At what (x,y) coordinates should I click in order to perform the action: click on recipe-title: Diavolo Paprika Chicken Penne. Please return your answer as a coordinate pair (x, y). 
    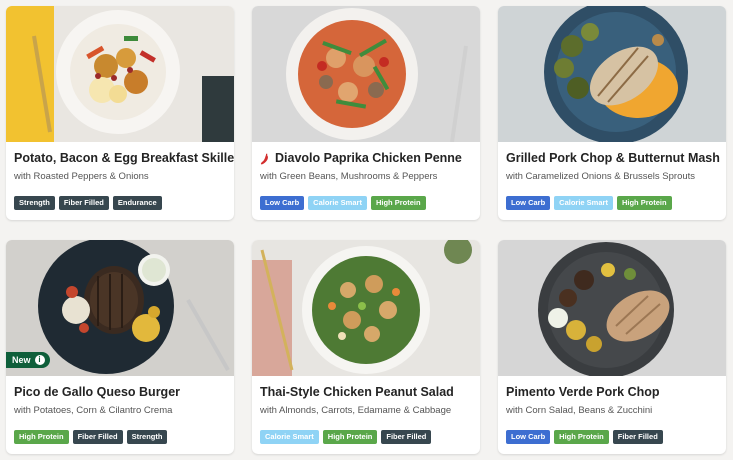
    Looking at the image, I should click on (366, 158).